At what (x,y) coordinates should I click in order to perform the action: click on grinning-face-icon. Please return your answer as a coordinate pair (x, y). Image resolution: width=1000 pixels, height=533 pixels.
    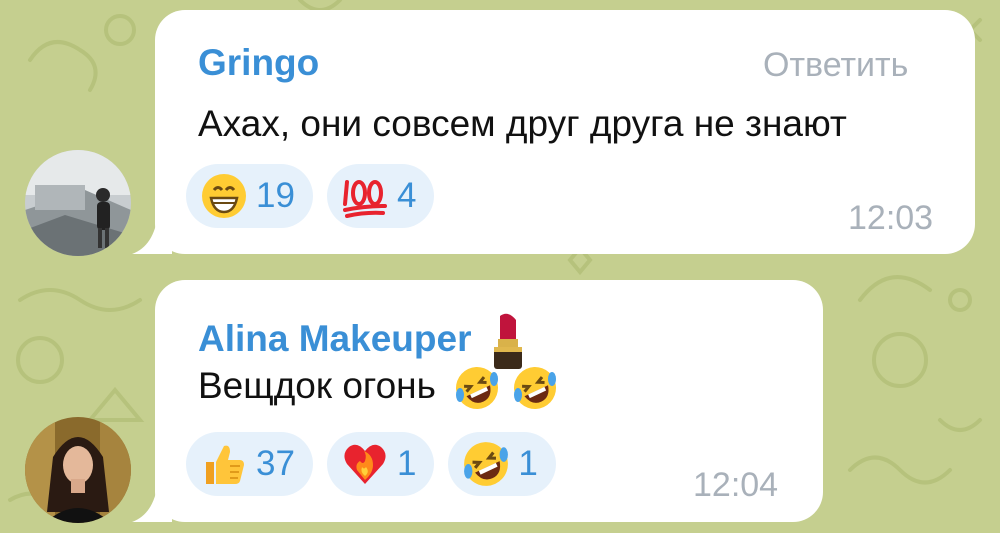
    Looking at the image, I should click on (224, 196).